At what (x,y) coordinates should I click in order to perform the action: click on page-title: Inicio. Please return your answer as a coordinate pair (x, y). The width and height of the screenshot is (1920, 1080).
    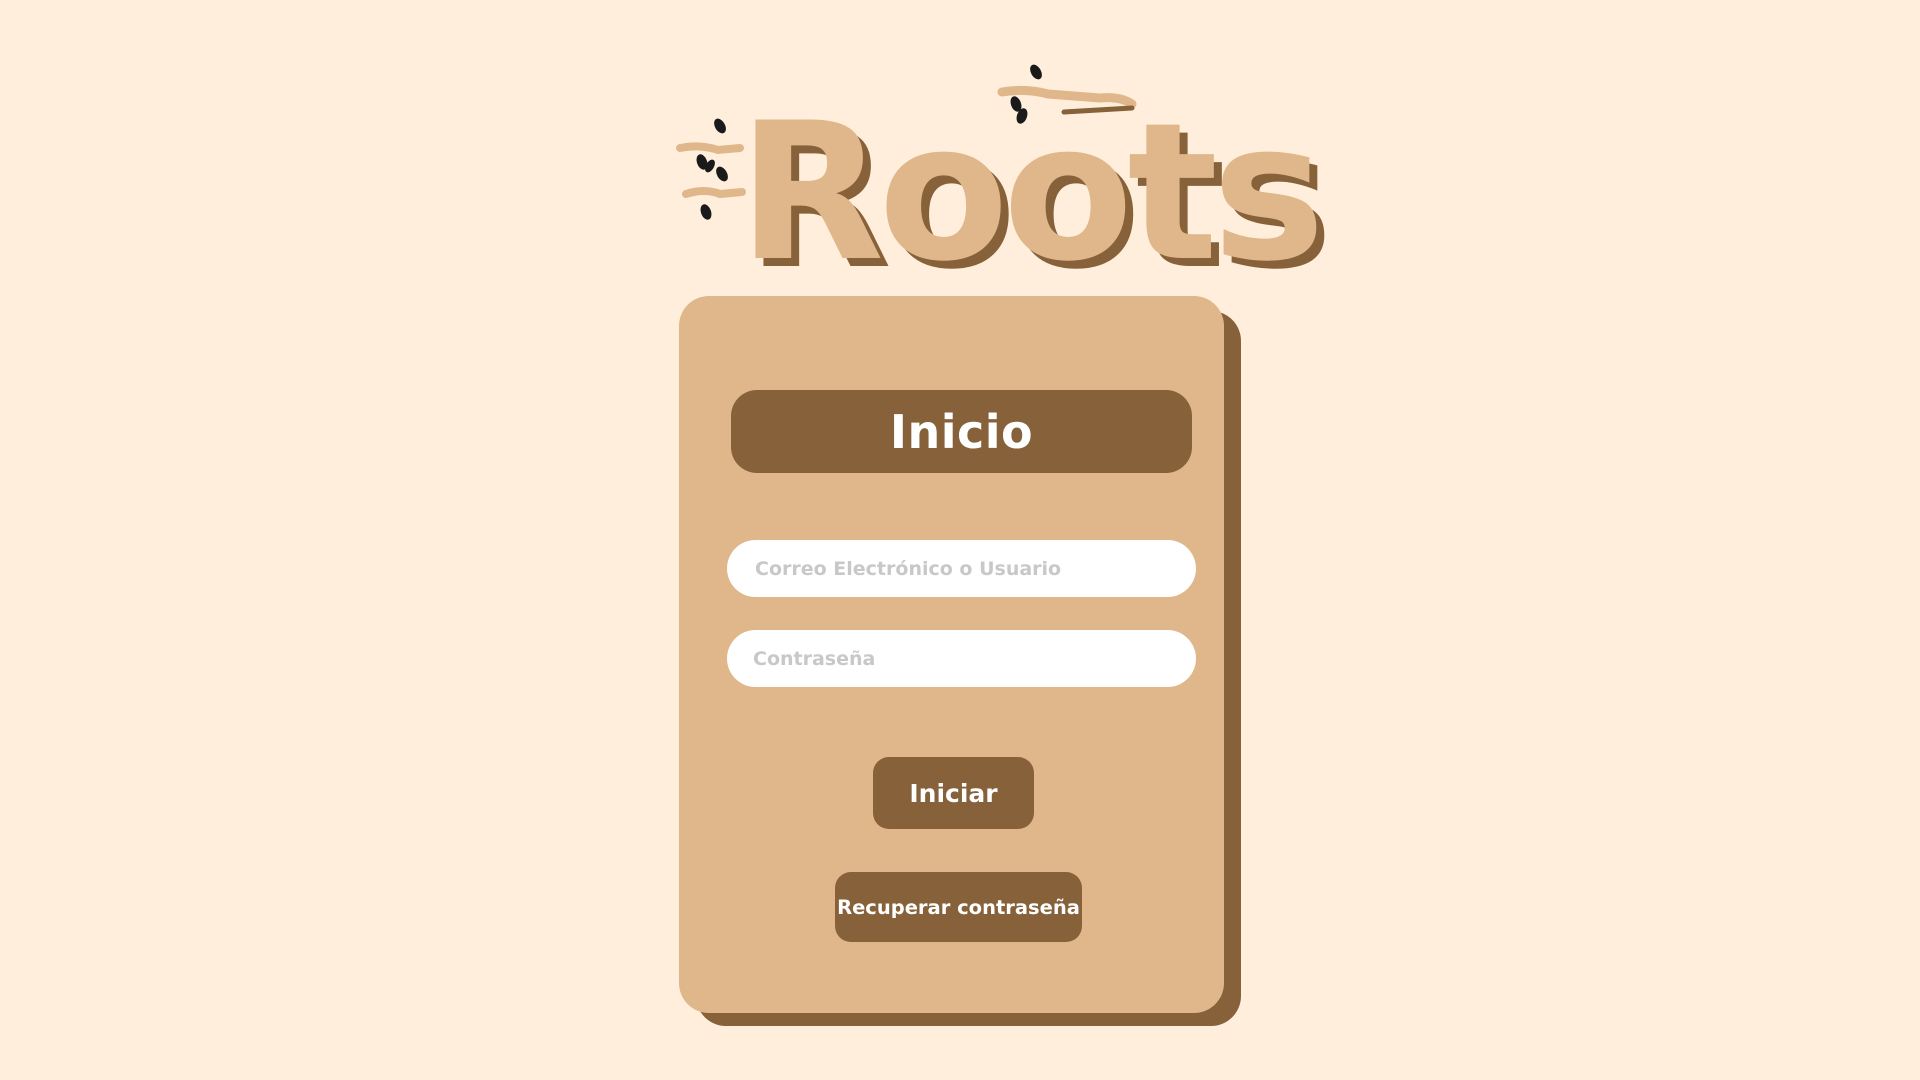
    Looking at the image, I should click on (961, 431).